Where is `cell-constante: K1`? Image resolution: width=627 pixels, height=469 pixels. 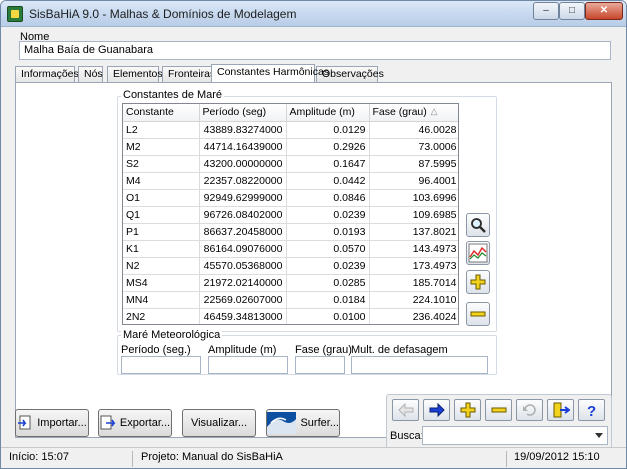 cell-constante: K1 is located at coordinates (161, 249).